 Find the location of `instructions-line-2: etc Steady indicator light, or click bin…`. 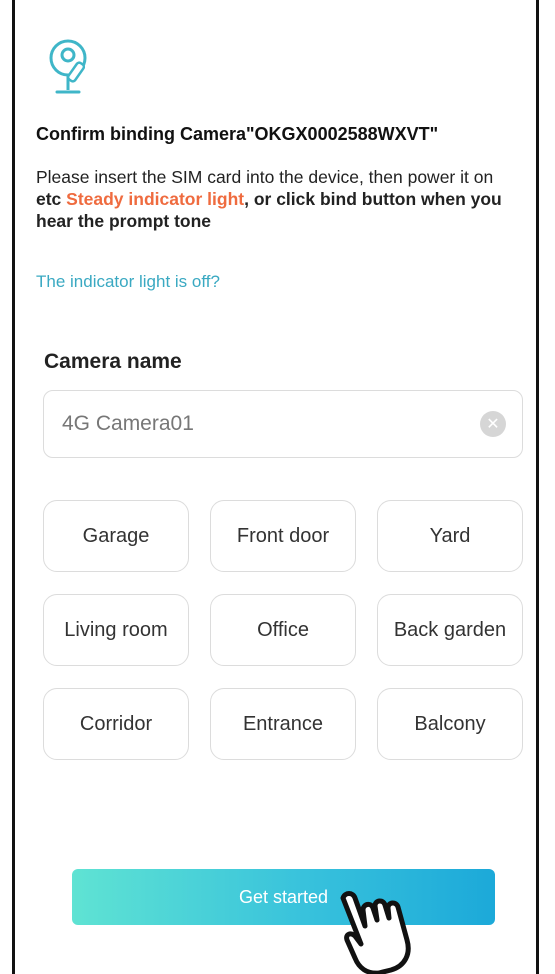

instructions-line-2: etc Steady indicator light, or click bin… is located at coordinates (281, 210).